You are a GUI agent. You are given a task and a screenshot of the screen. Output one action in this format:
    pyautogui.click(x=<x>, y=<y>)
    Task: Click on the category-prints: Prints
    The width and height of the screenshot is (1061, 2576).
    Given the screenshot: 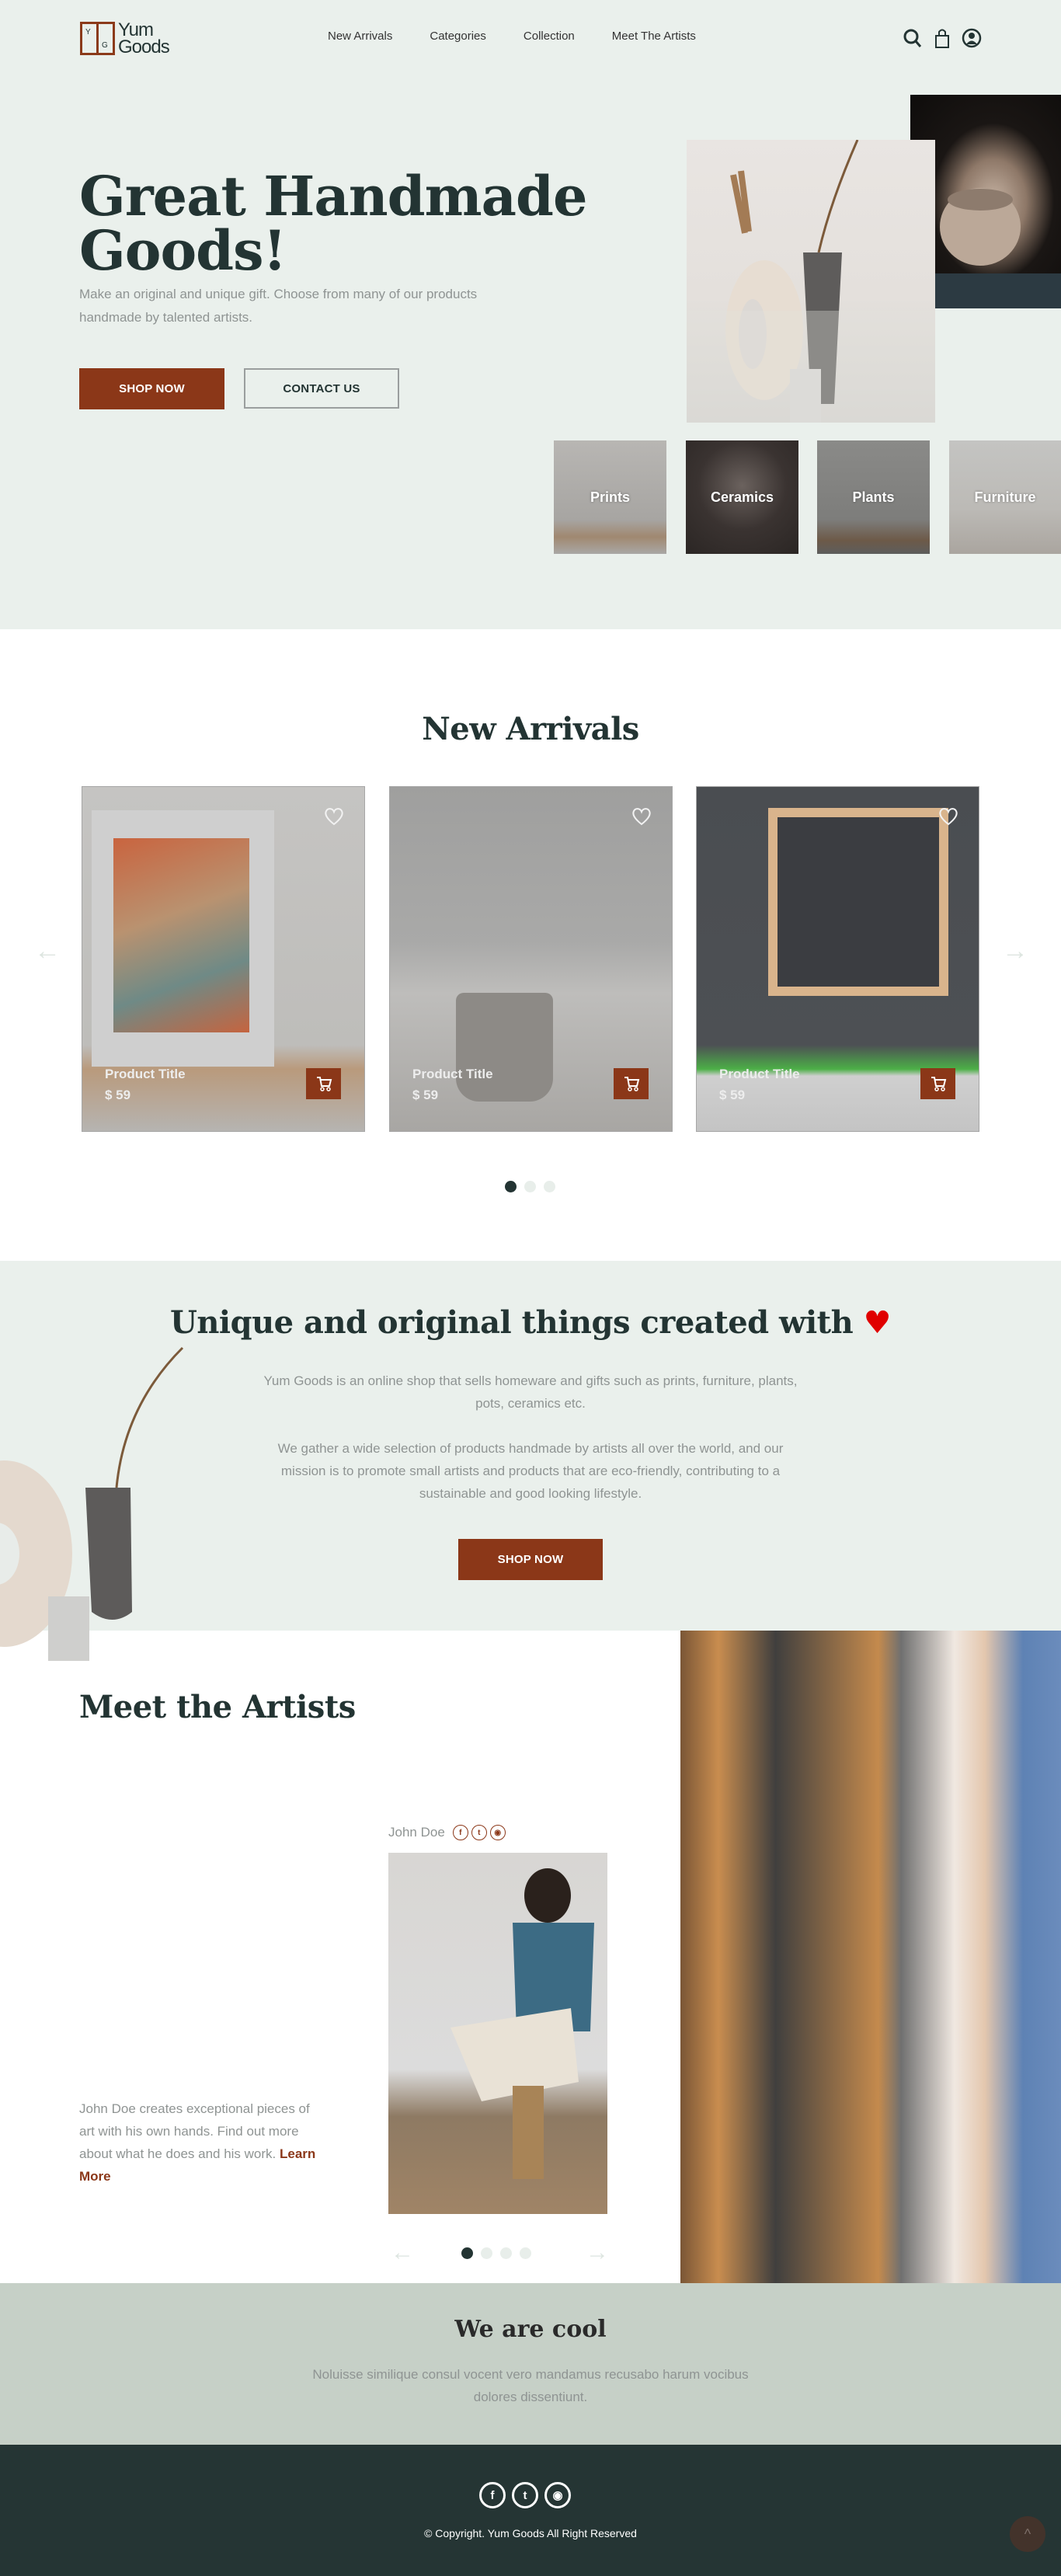 What is the action you would take?
    pyautogui.click(x=610, y=497)
    